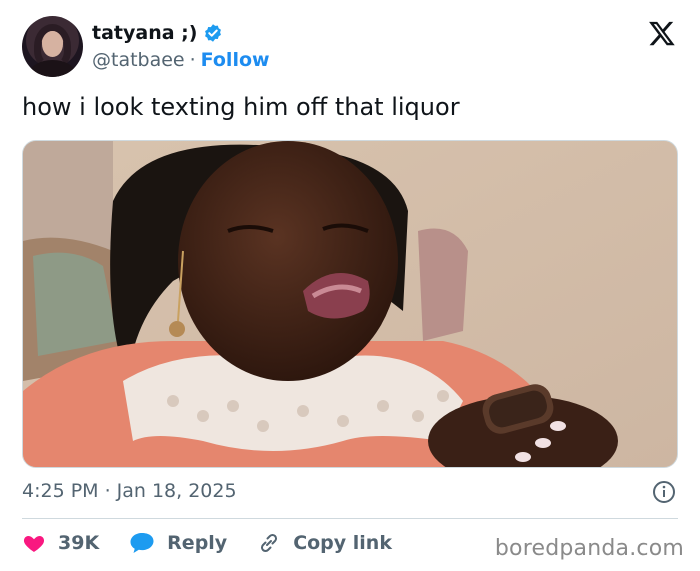  What do you see at coordinates (235, 60) in the screenshot?
I see `follow-button: Follow` at bounding box center [235, 60].